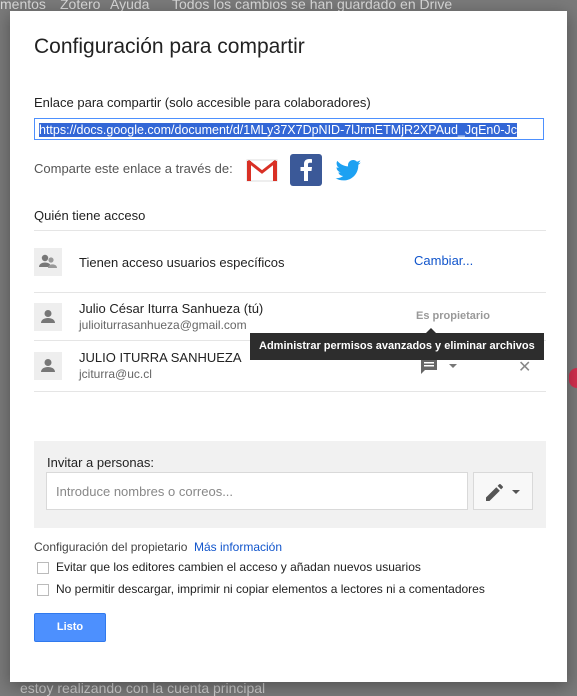 The image size is (577, 696). What do you see at coordinates (262, 170) in the screenshot?
I see `gmail-icon` at bounding box center [262, 170].